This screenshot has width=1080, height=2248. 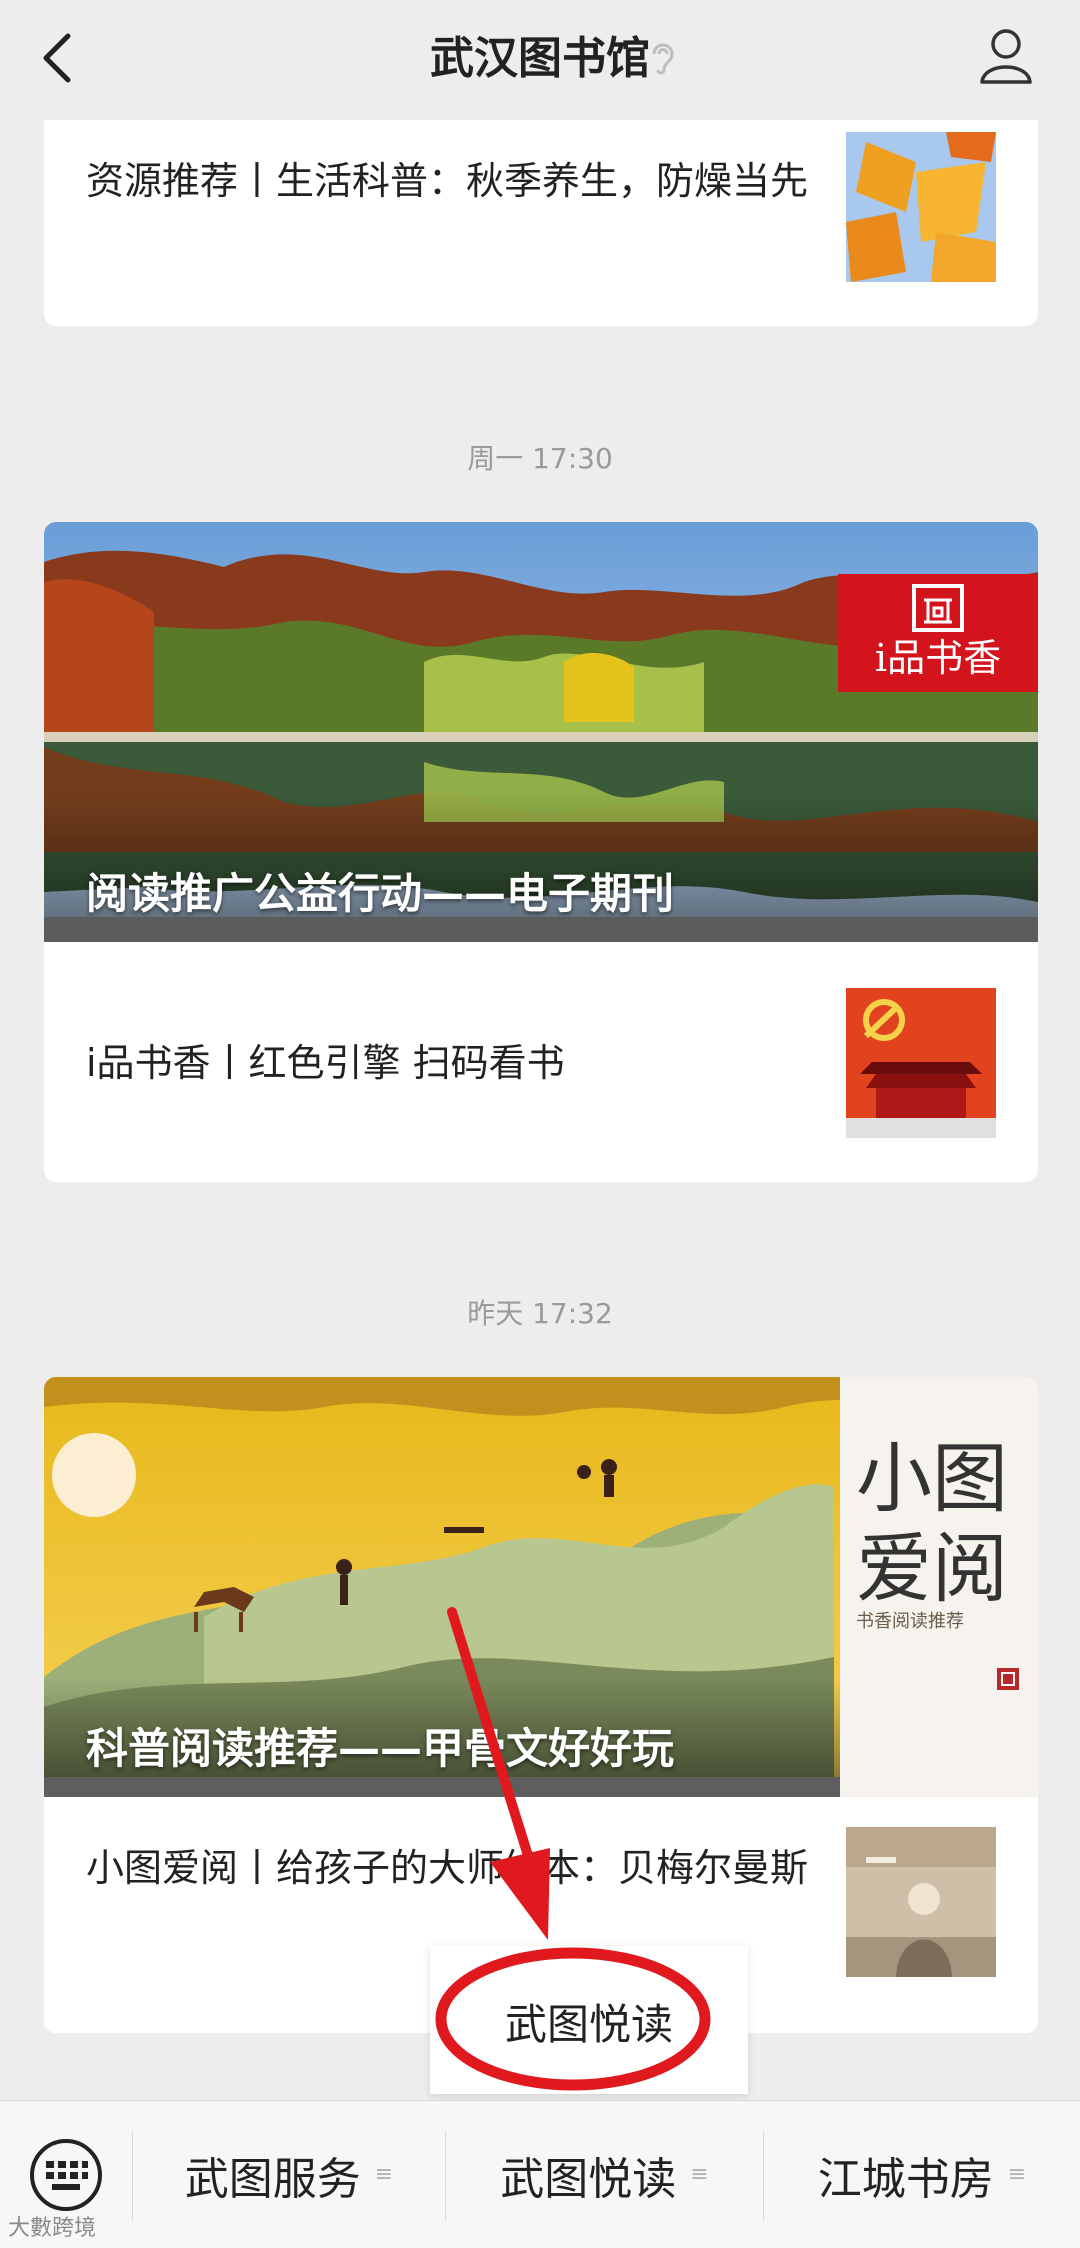 What do you see at coordinates (938, 633) in the screenshot?
I see `brand-tag-pinshuxiang: i品书香` at bounding box center [938, 633].